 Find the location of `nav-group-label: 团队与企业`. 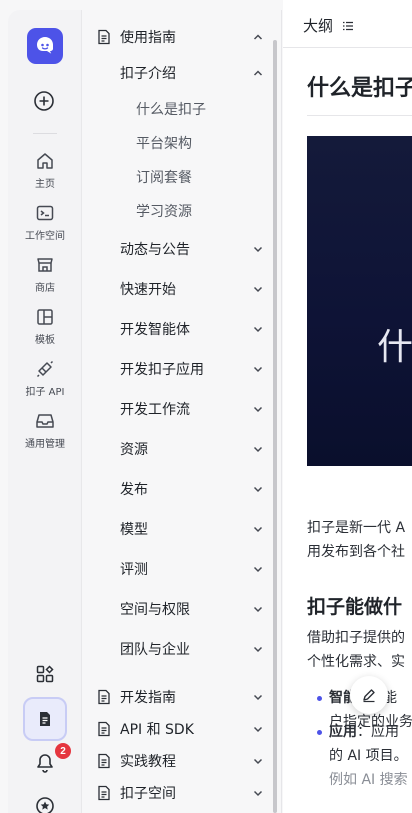

nav-group-label: 团队与企业 is located at coordinates (155, 650).